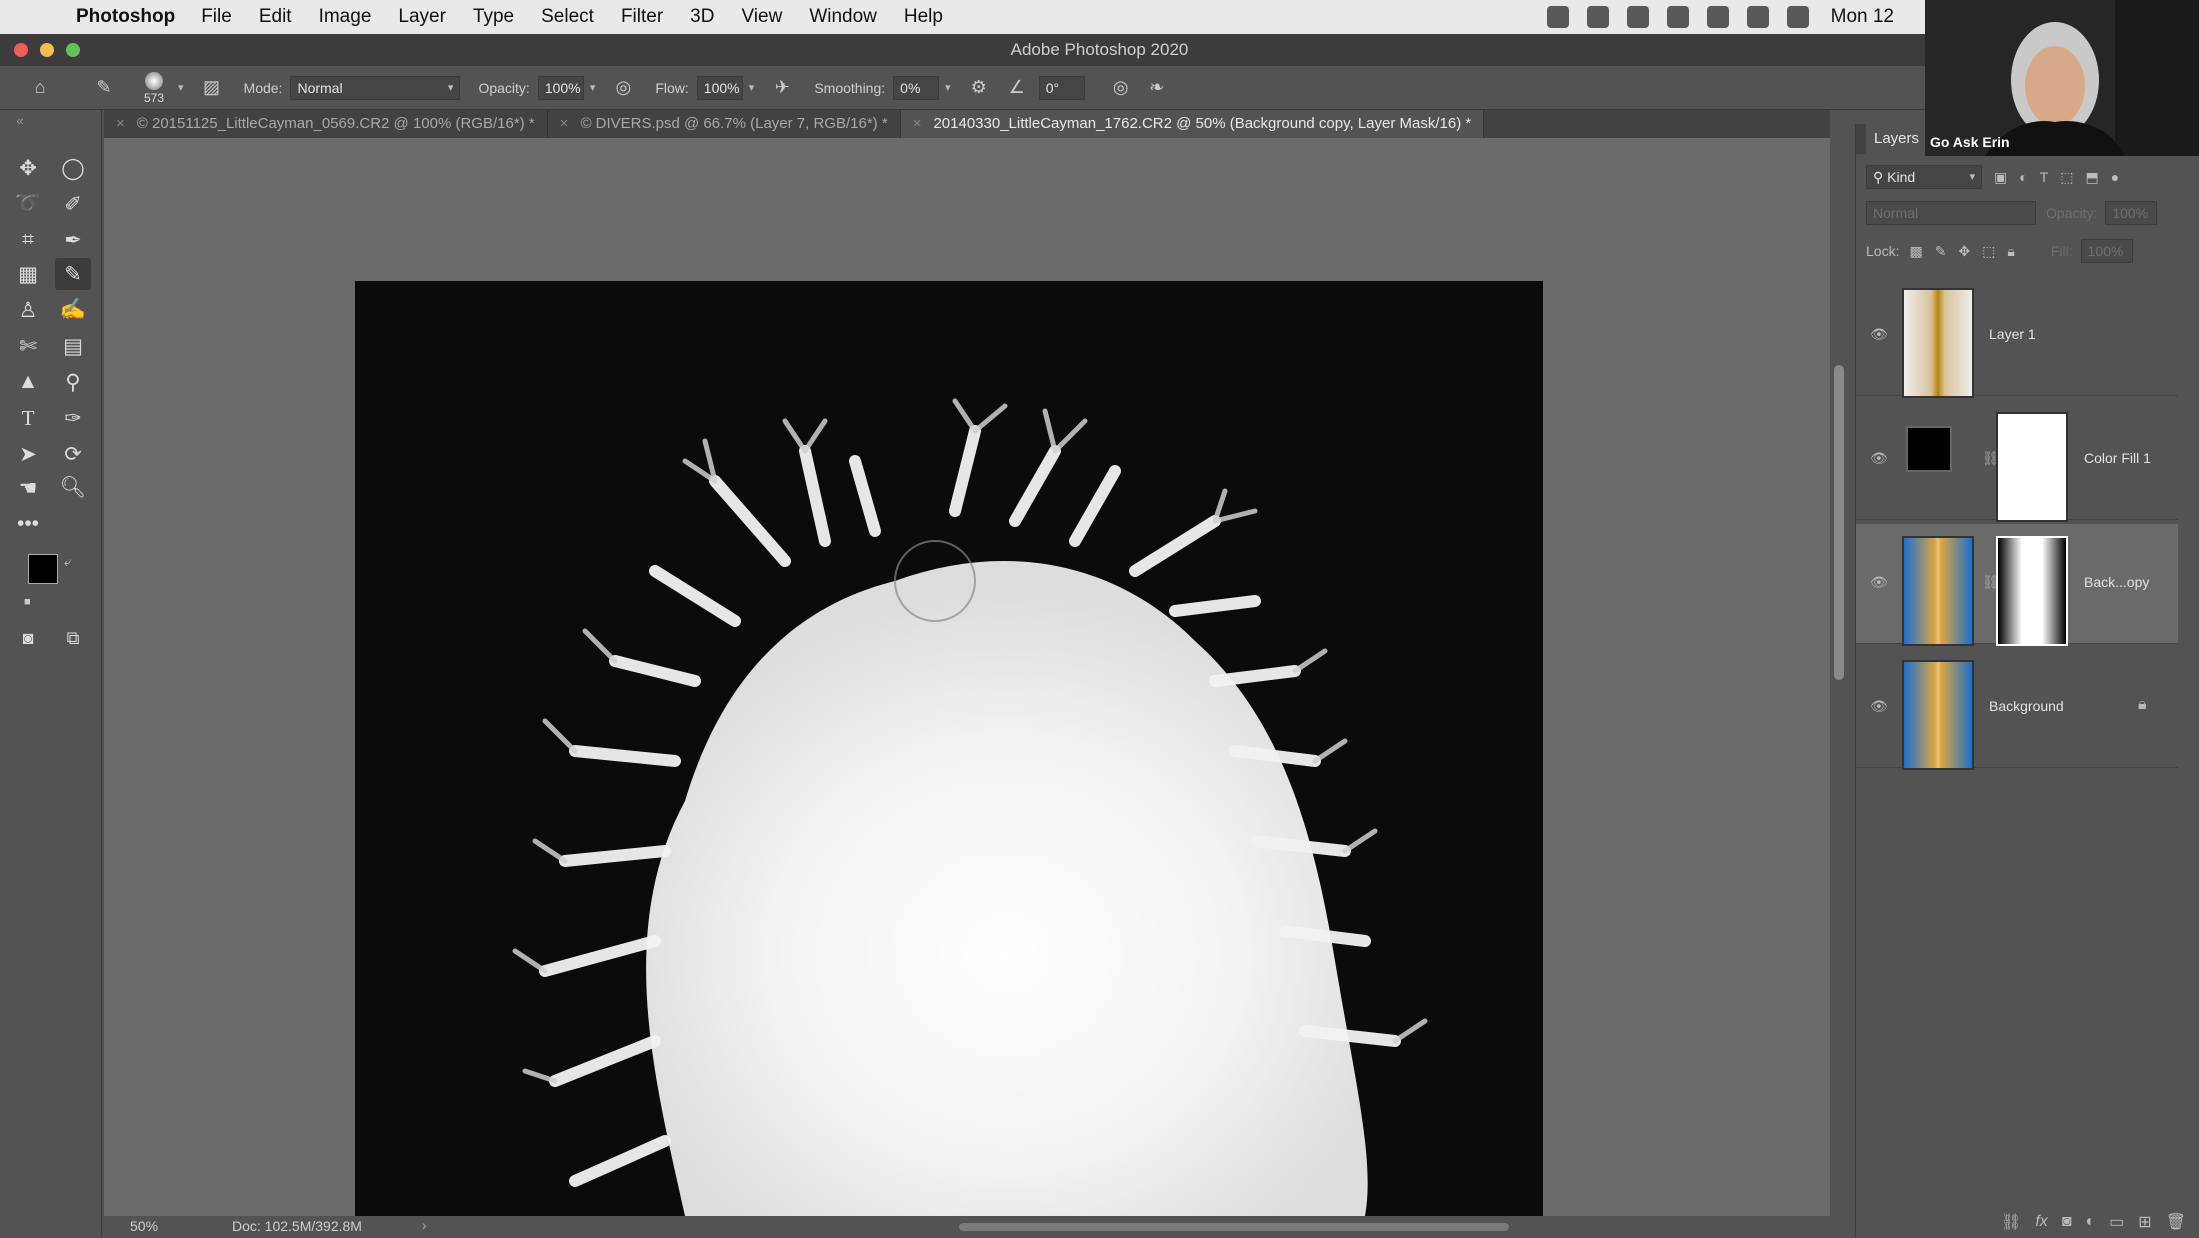  What do you see at coordinates (28, 382) in the screenshot?
I see `blur-tool-icon: ▲` at bounding box center [28, 382].